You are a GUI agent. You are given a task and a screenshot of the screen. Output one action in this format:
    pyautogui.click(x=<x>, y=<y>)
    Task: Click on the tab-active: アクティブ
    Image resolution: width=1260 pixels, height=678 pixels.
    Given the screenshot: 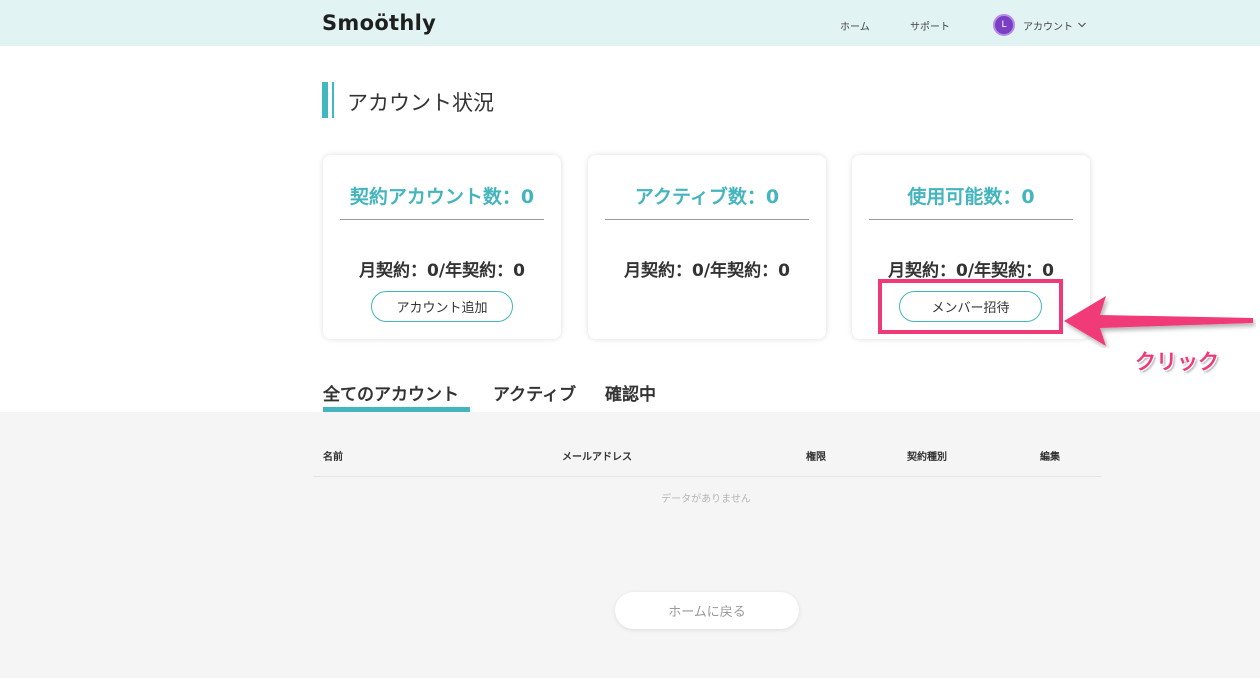 What is the action you would take?
    pyautogui.click(x=534, y=392)
    